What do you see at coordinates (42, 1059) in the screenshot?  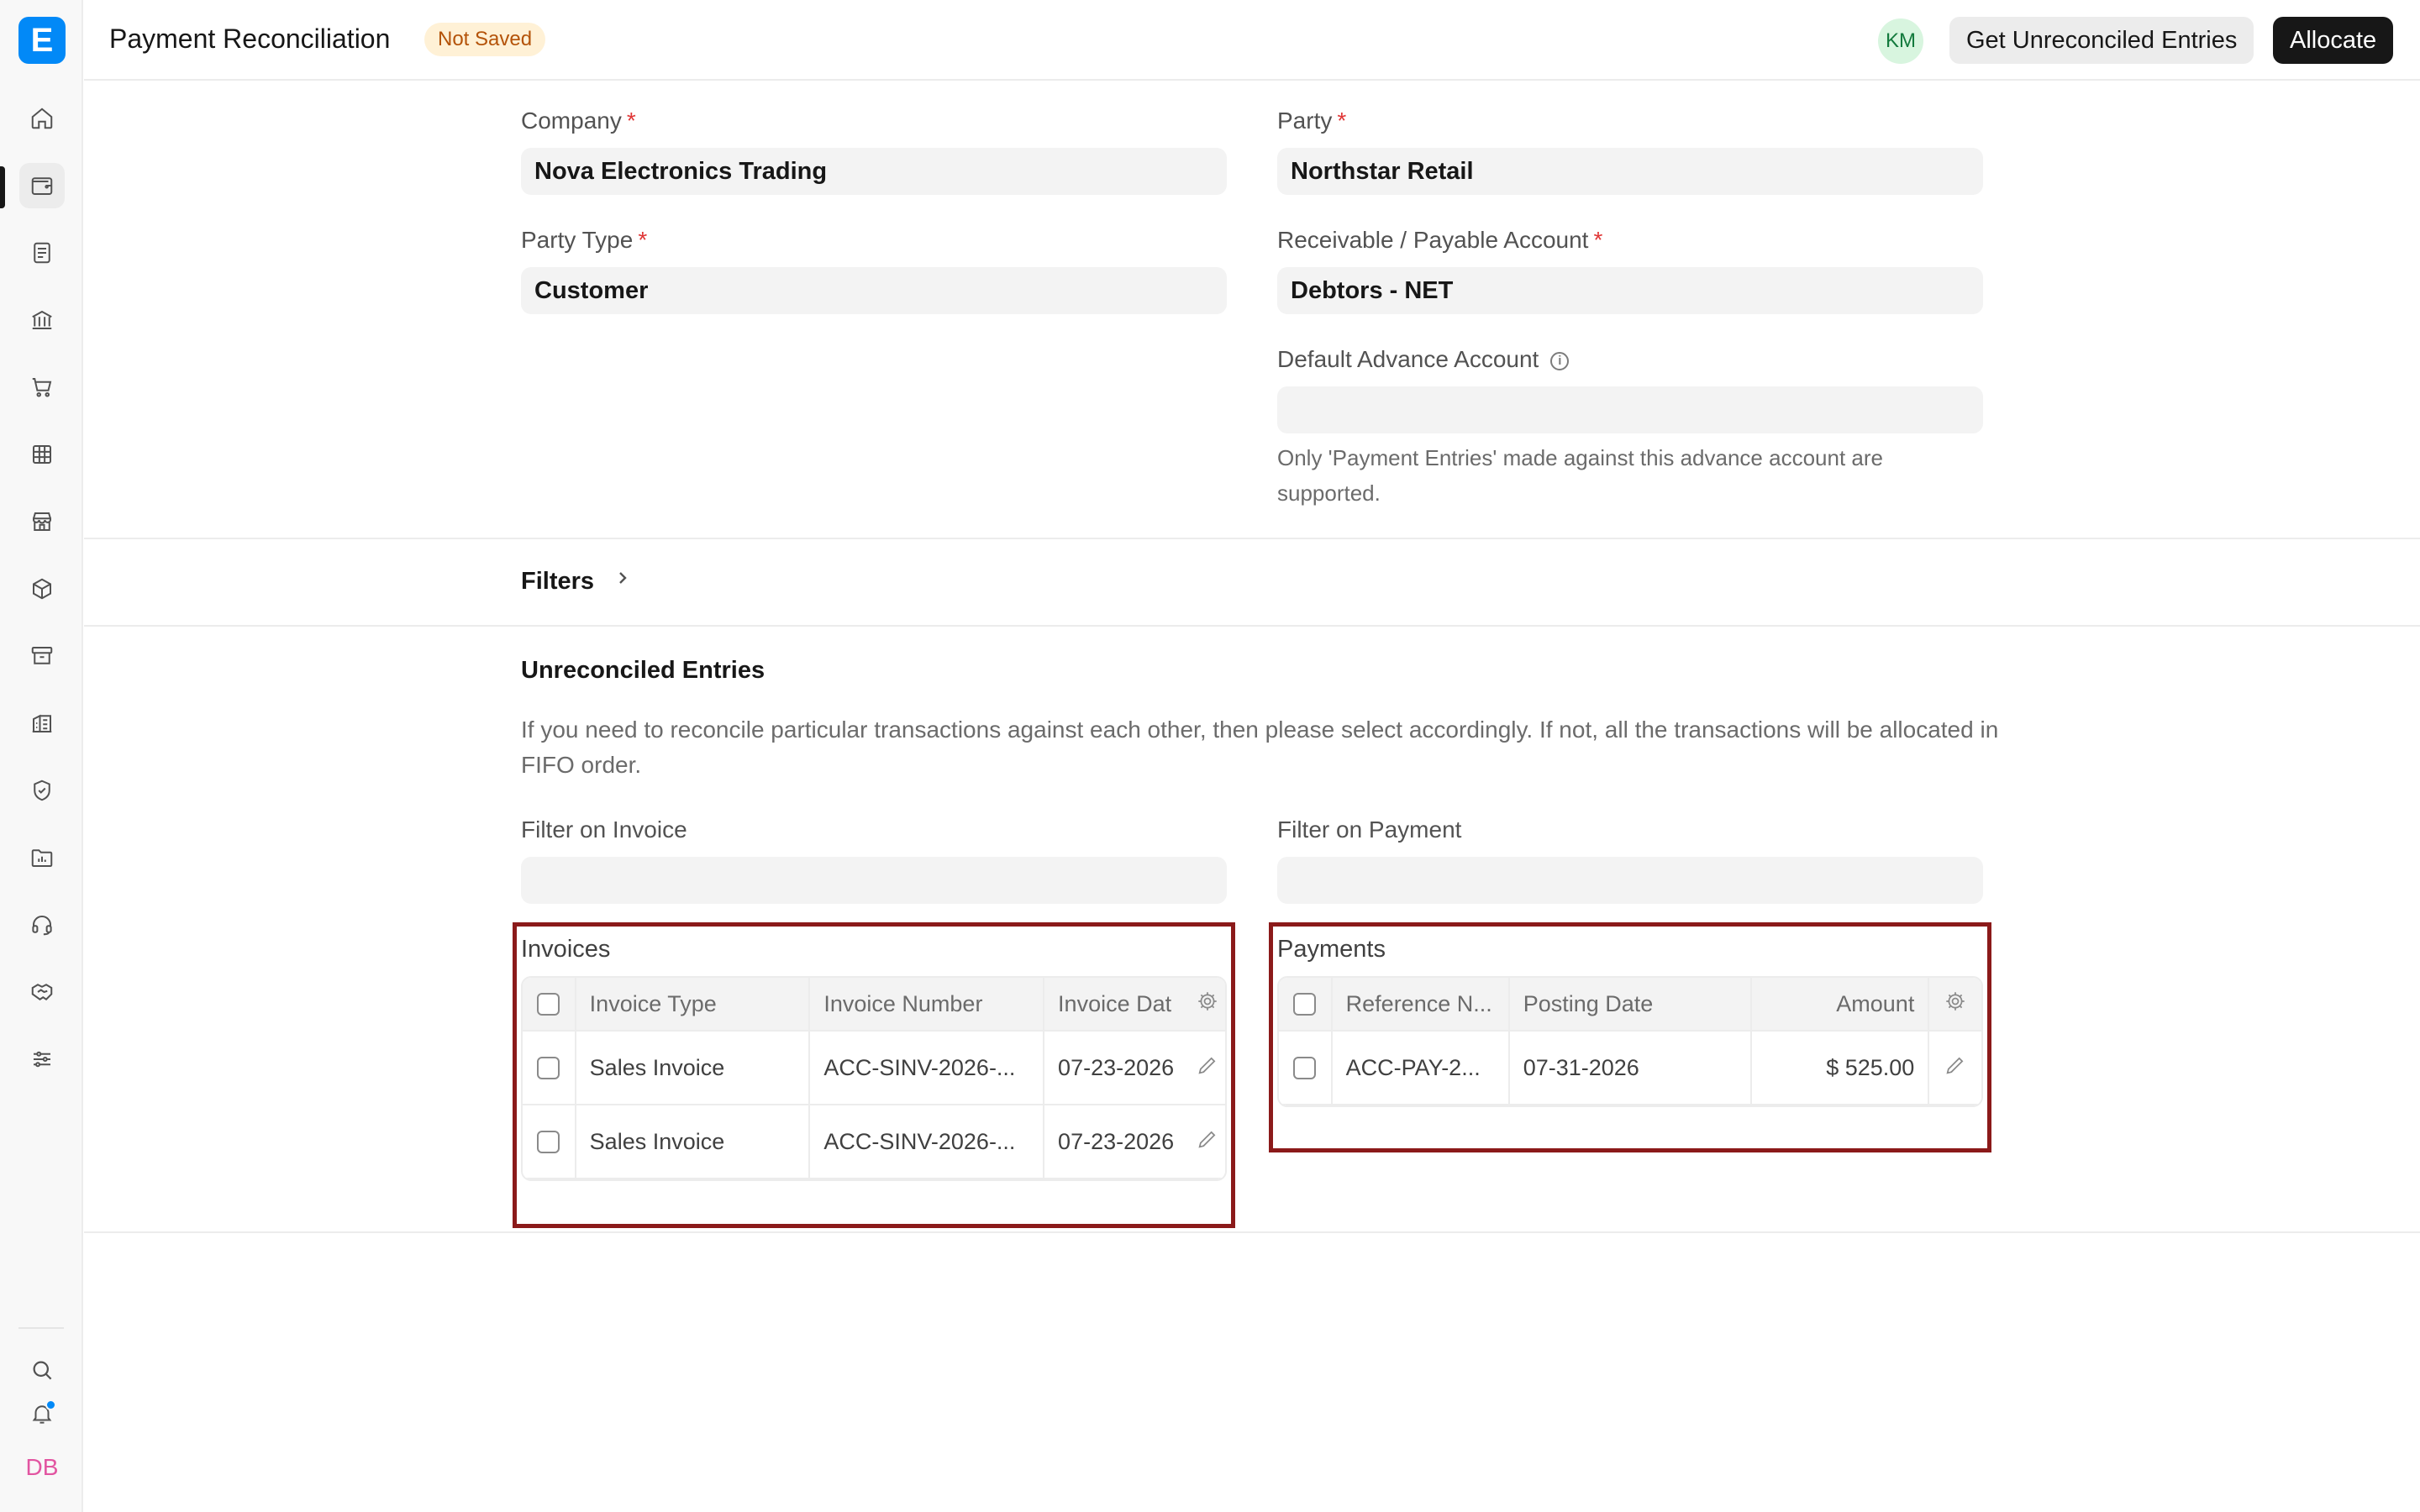 I see `sidebar-item-settings` at bounding box center [42, 1059].